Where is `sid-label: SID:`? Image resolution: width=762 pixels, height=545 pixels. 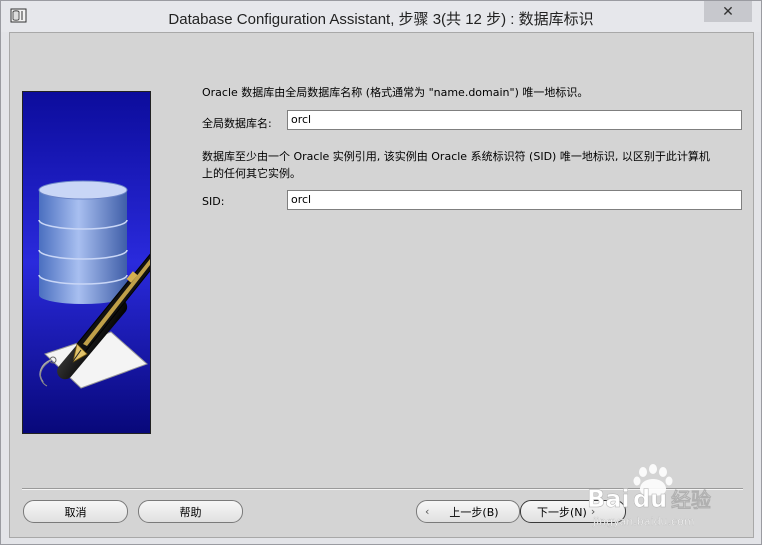 sid-label: SID: is located at coordinates (213, 201).